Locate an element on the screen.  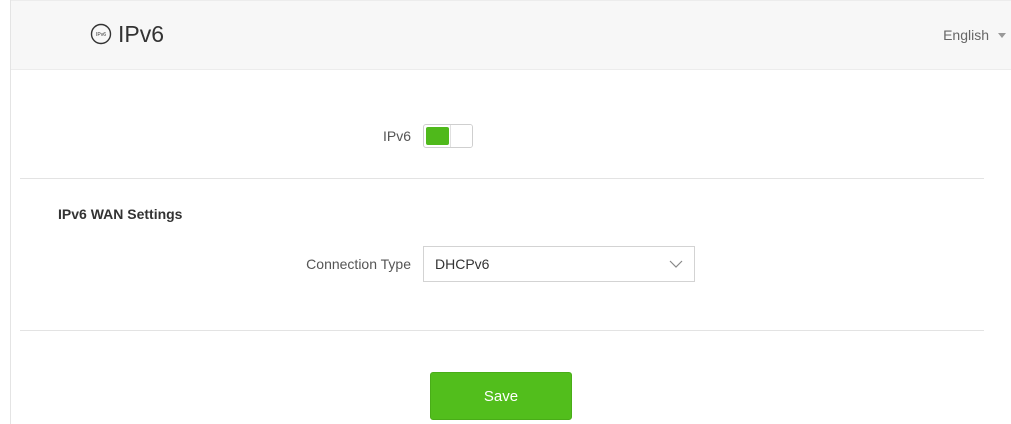
language-label: English is located at coordinates (966, 35).